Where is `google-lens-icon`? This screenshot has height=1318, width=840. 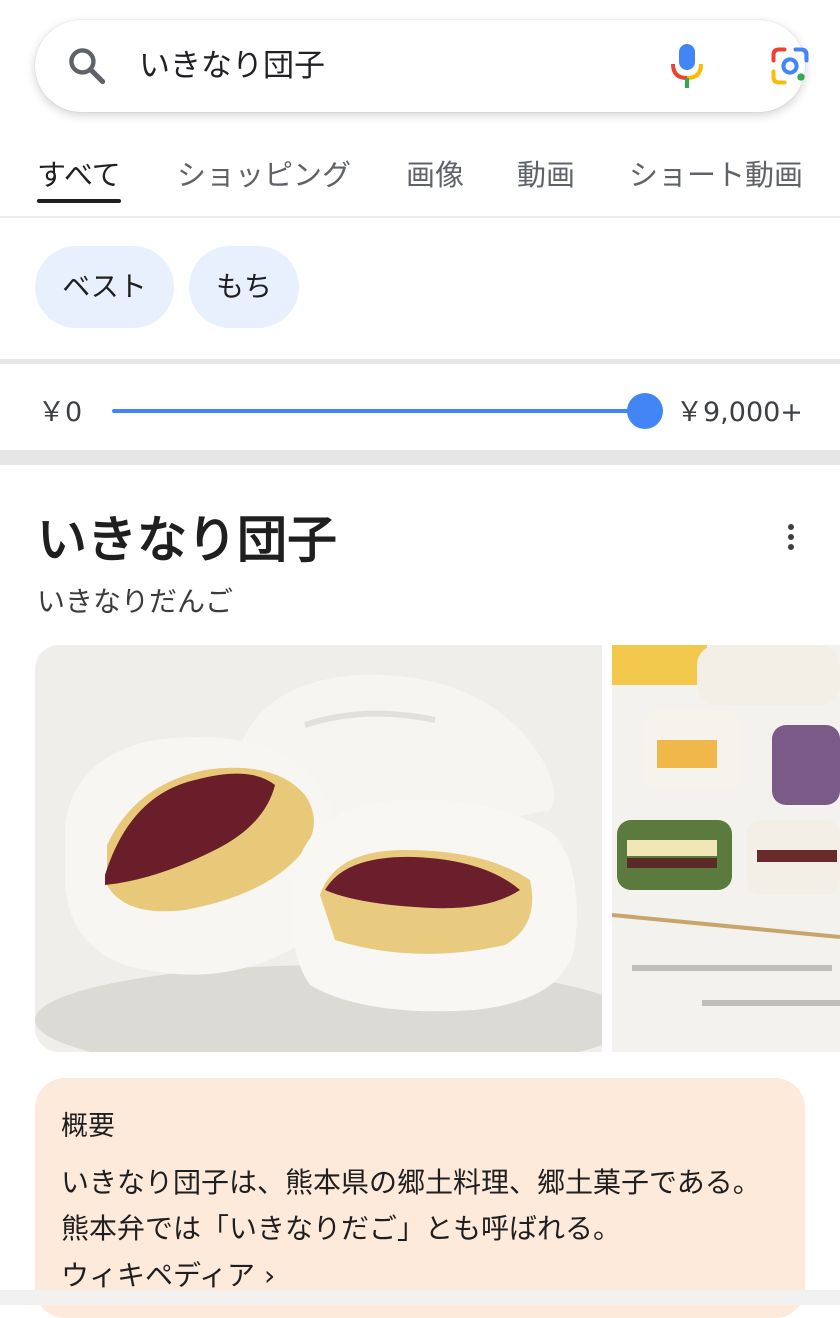
google-lens-icon is located at coordinates (790, 66).